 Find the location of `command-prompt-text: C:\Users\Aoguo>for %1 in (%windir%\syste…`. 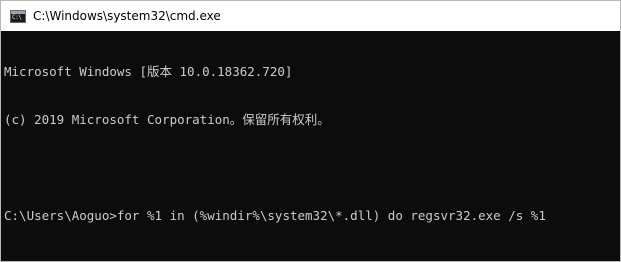

command-prompt-text: C:\Users\Aoguo>for %1 in (%windir%\syste… is located at coordinates (275, 215).